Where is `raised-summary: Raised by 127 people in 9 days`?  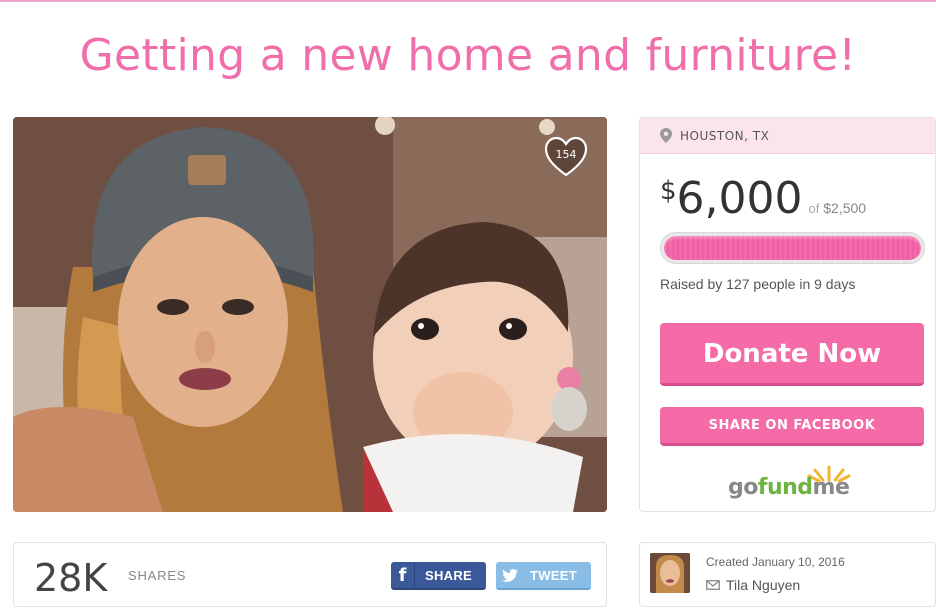
raised-summary: Raised by 127 people in 9 days is located at coordinates (757, 284).